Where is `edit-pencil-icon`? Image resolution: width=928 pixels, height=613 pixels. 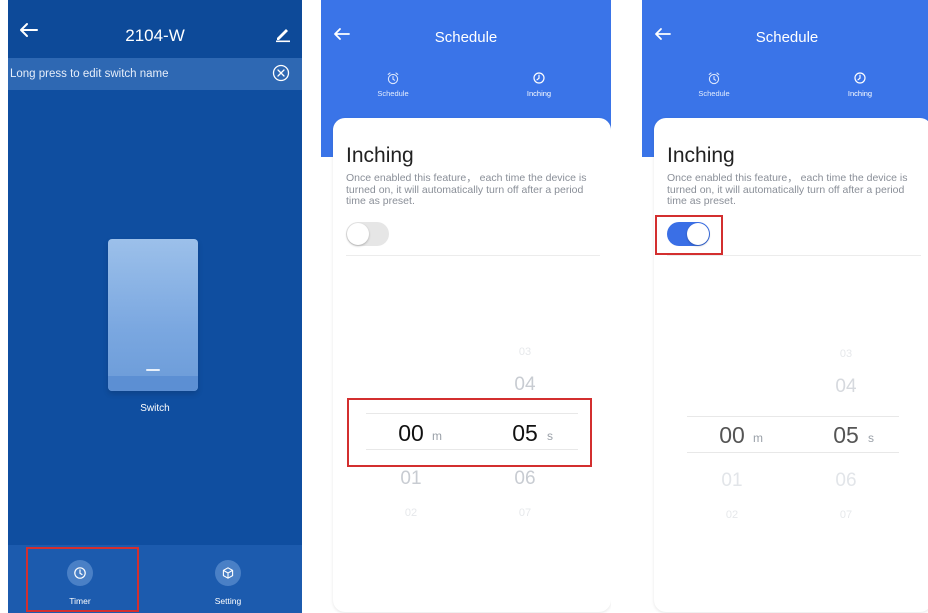 edit-pencil-icon is located at coordinates (283, 34).